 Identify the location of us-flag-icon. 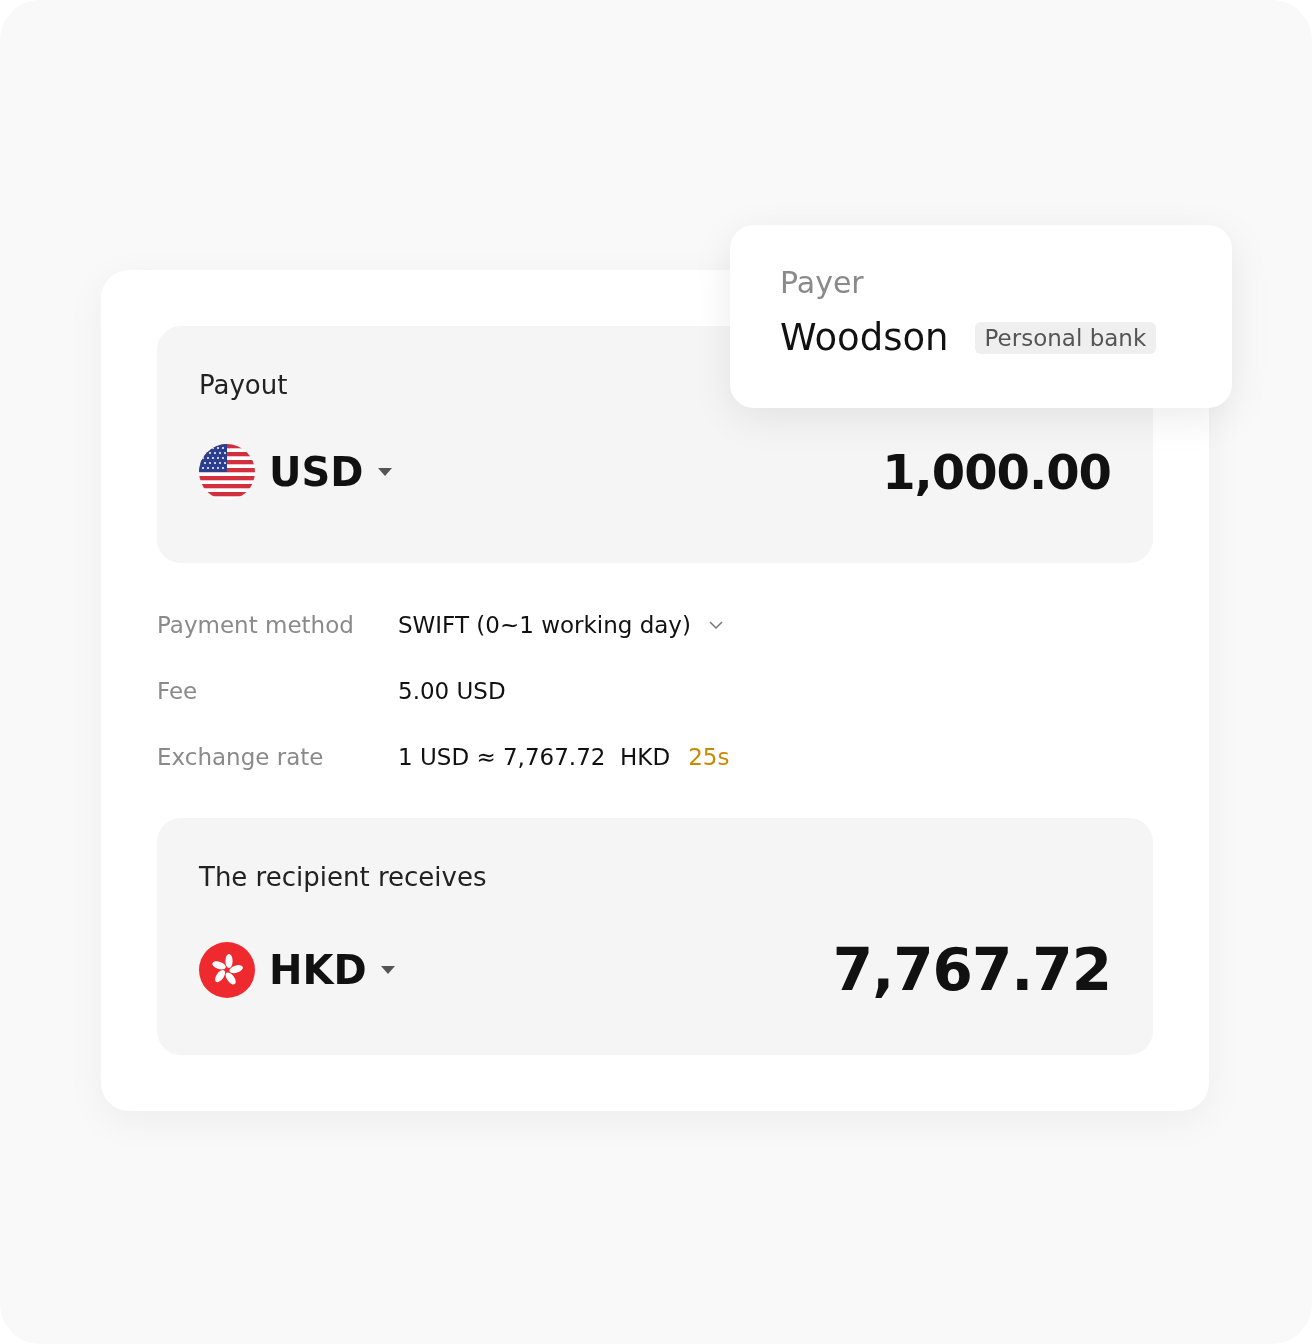
(227, 472).